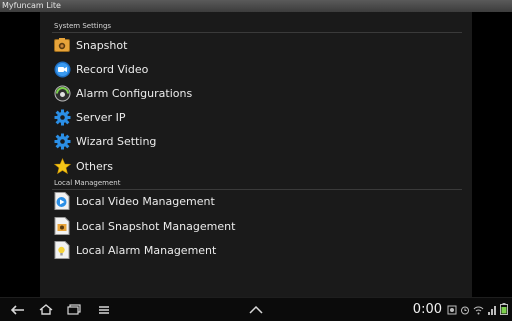 This screenshot has height=321, width=512. Describe the element at coordinates (257, 32) in the screenshot. I see `divider` at that location.